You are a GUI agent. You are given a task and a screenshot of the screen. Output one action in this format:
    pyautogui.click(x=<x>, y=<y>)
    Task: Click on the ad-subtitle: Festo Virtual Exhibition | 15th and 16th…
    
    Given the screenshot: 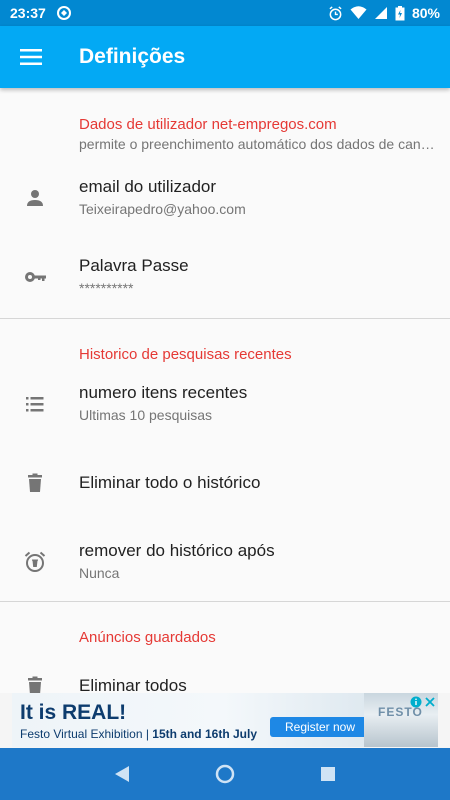 What is the action you would take?
    pyautogui.click(x=138, y=734)
    